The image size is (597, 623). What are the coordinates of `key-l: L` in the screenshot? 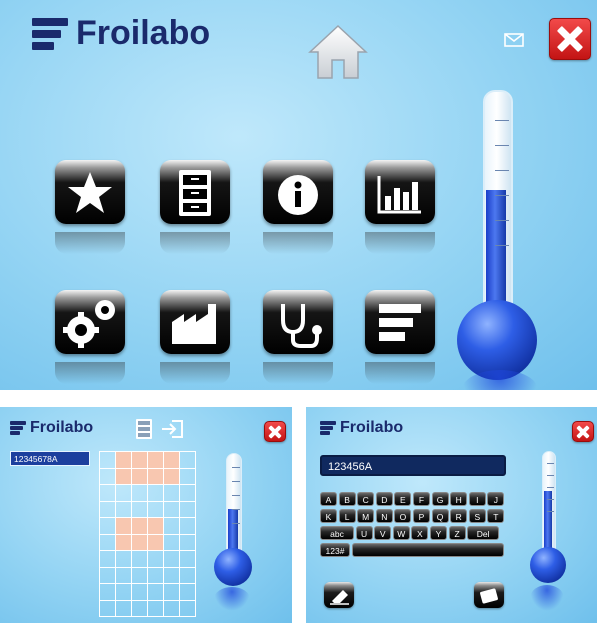 It's located at (347, 516).